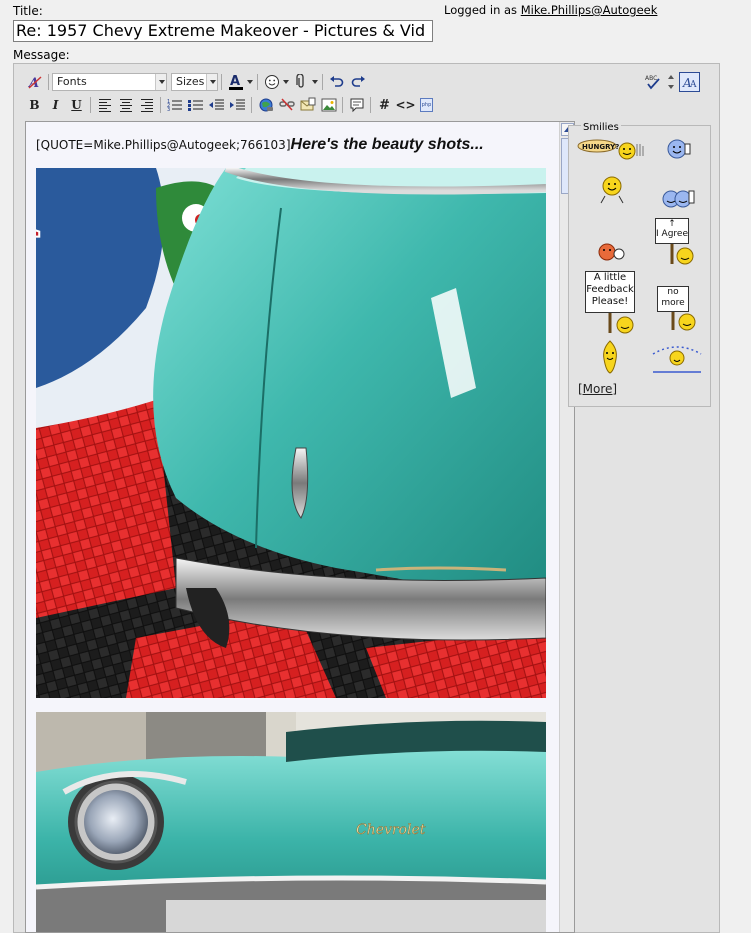 Image resolution: width=751 pixels, height=933 pixels. What do you see at coordinates (315, 82) in the screenshot?
I see `attachment-dropdown` at bounding box center [315, 82].